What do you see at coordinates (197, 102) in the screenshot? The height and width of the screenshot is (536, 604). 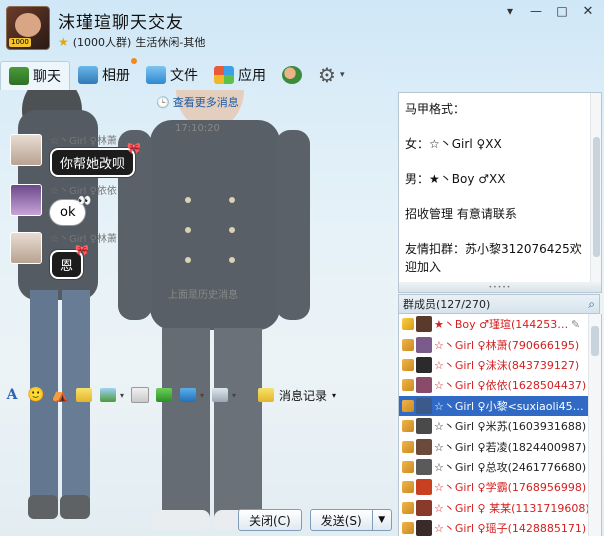 I see `more-messages-link: 🕒 查看更多消息` at bounding box center [197, 102].